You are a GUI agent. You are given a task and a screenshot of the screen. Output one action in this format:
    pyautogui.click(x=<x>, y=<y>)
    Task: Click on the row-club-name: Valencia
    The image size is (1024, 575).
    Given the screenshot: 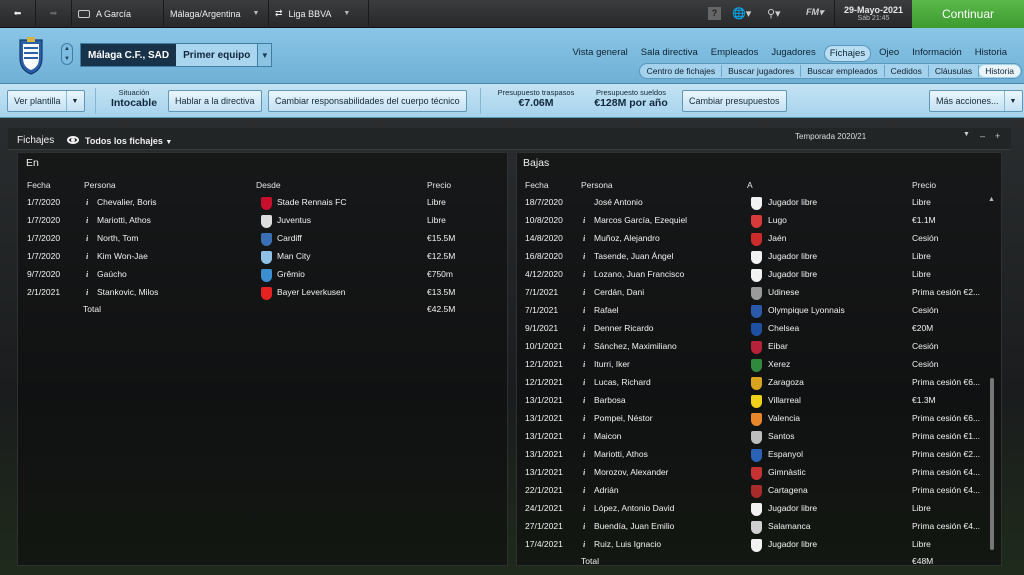 What is the action you would take?
    pyautogui.click(x=838, y=418)
    